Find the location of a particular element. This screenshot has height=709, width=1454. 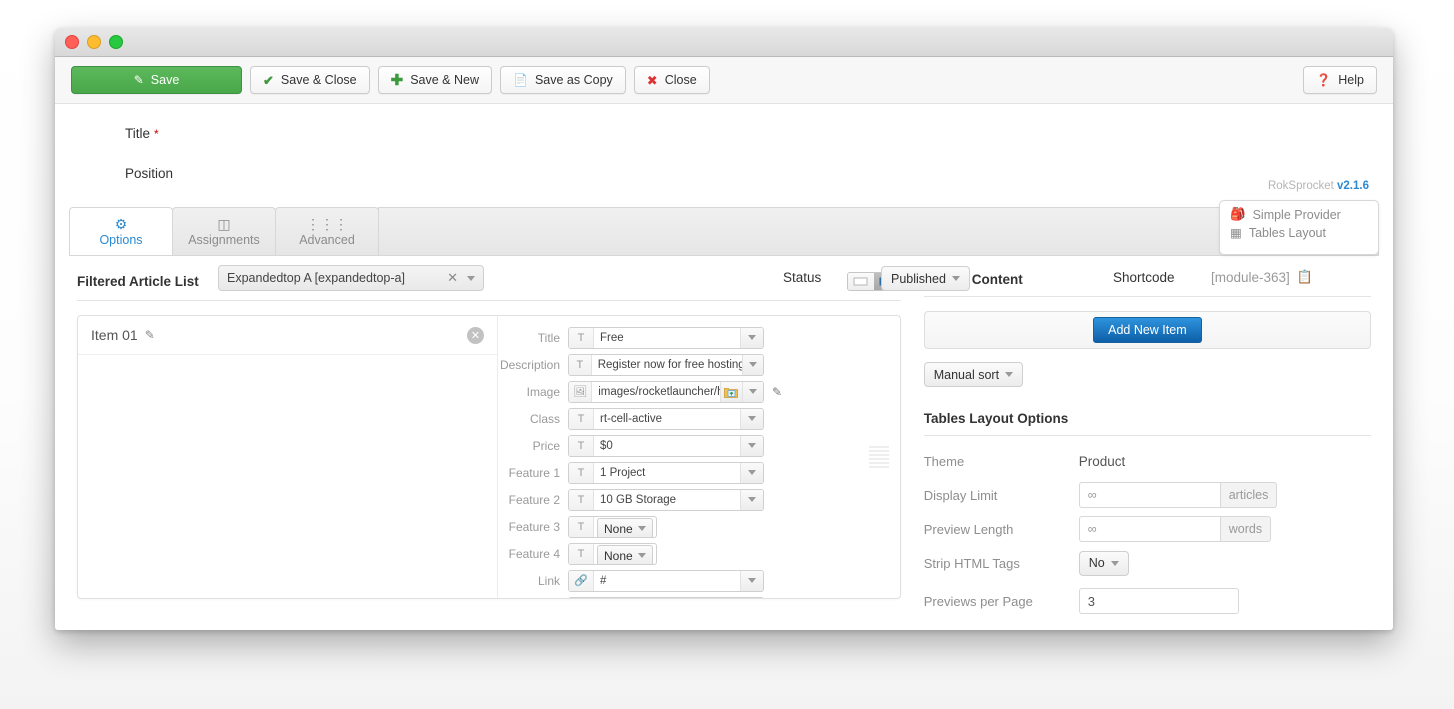

save-button: ✎ Save is located at coordinates (156, 80).